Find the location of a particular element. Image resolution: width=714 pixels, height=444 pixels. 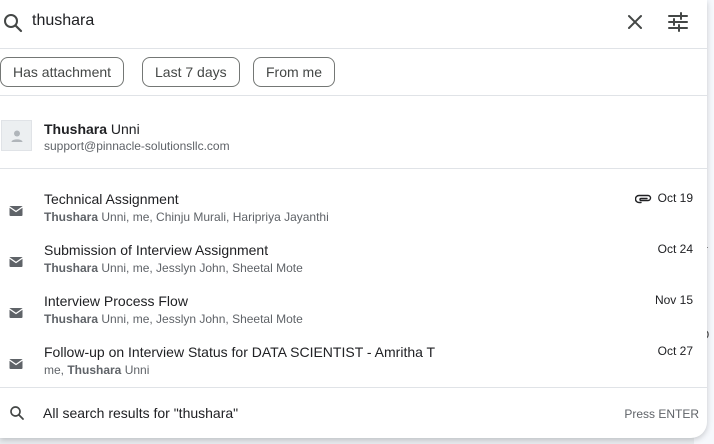

close-icon is located at coordinates (635, 22).